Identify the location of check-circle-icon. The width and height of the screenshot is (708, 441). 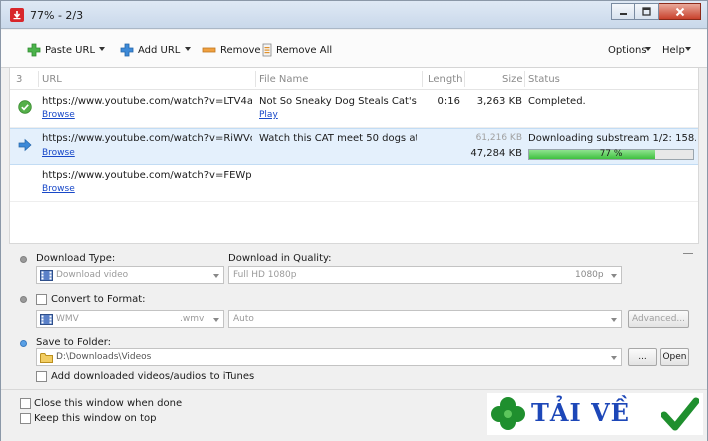
(25, 107).